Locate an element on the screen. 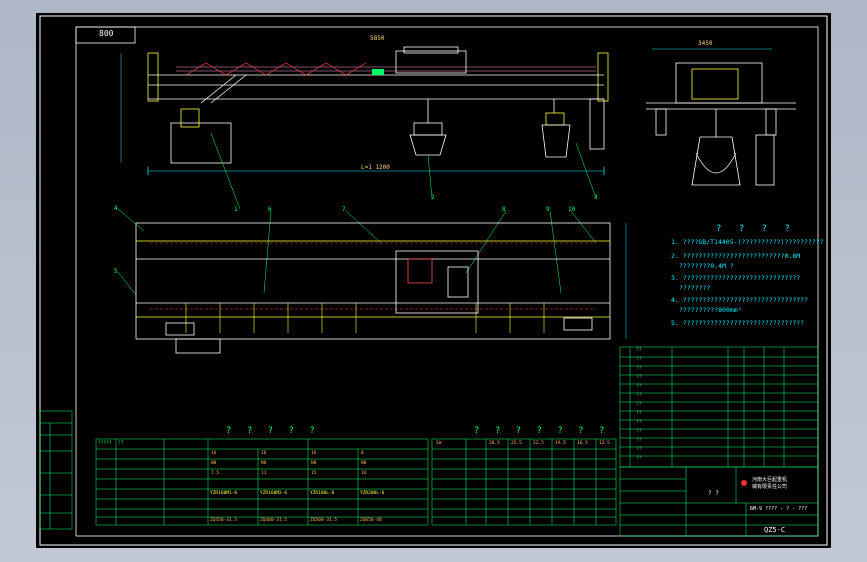 The image size is (867, 562). plan-view is located at coordinates (381, 288).